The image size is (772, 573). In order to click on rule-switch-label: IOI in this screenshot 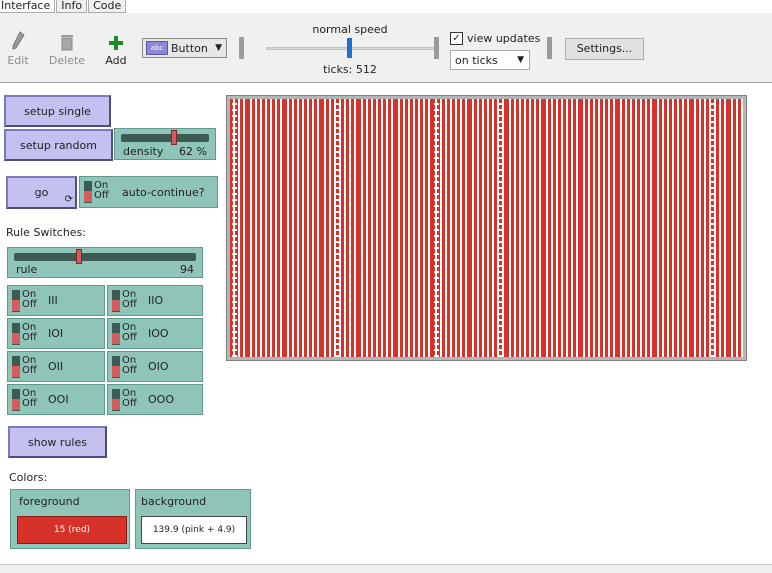, I will do `click(56, 333)`.